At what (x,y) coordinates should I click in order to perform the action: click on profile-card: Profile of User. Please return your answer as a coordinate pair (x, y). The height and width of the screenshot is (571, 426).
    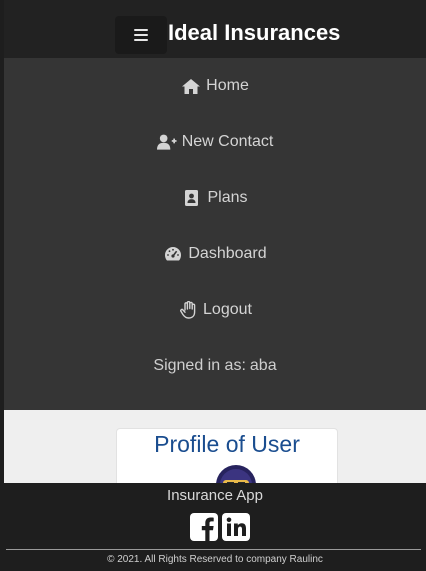
    Looking at the image, I should click on (227, 455).